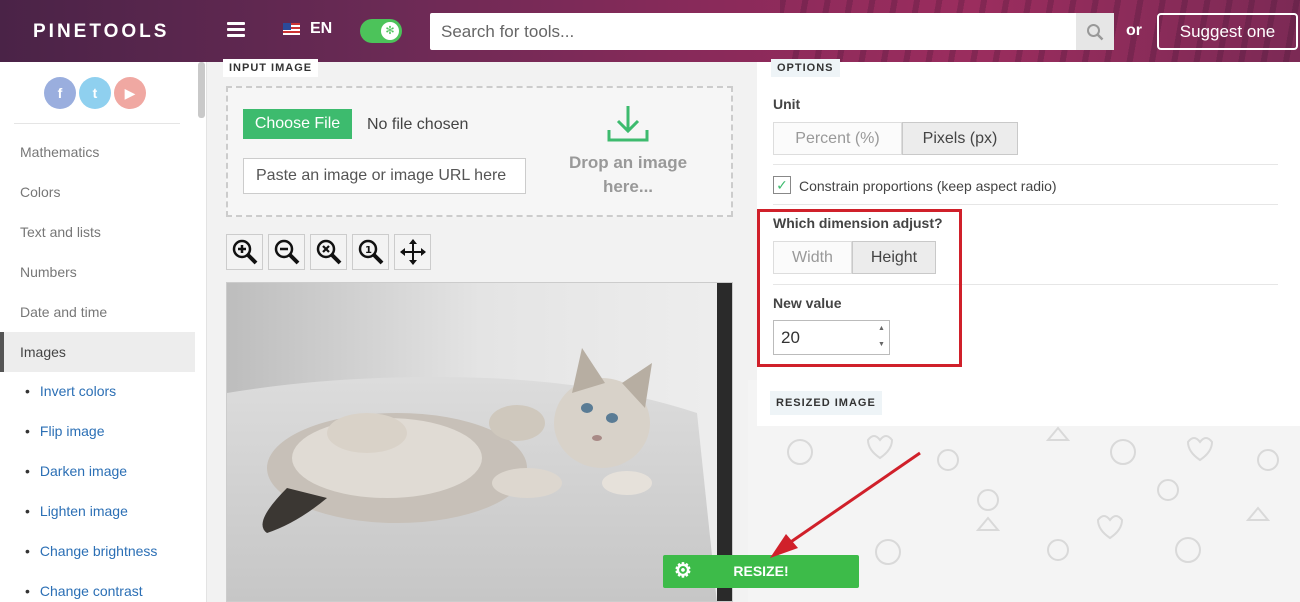 This screenshot has width=1300, height=602. I want to click on zoom-one-to-one-icon: 1, so click(370, 252).